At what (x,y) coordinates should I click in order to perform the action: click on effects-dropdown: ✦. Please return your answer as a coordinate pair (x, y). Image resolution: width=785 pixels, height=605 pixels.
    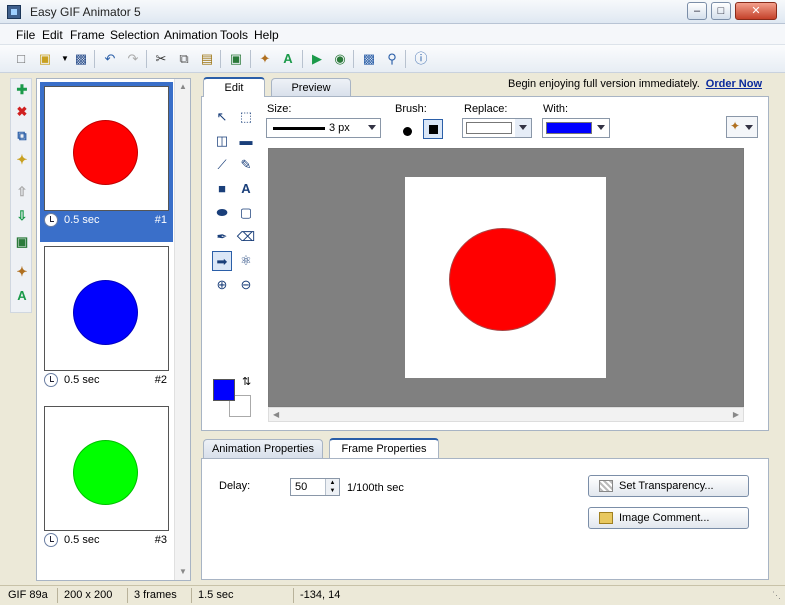
    Looking at the image, I should click on (742, 127).